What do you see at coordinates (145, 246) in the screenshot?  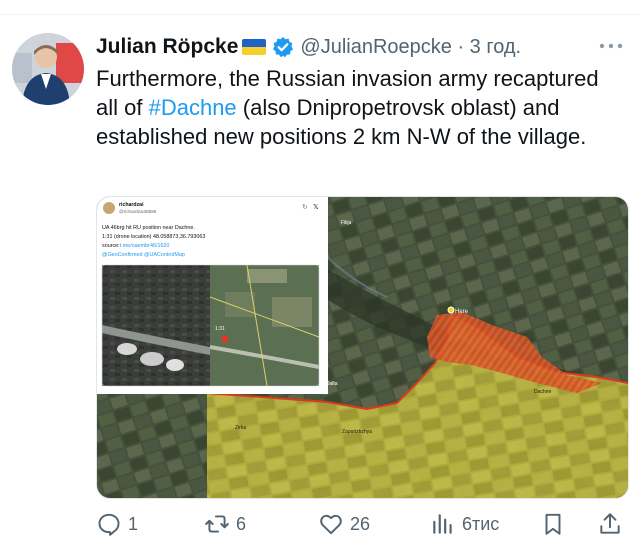 I see `embedded-source-link: t.me/oaembr46/1620` at bounding box center [145, 246].